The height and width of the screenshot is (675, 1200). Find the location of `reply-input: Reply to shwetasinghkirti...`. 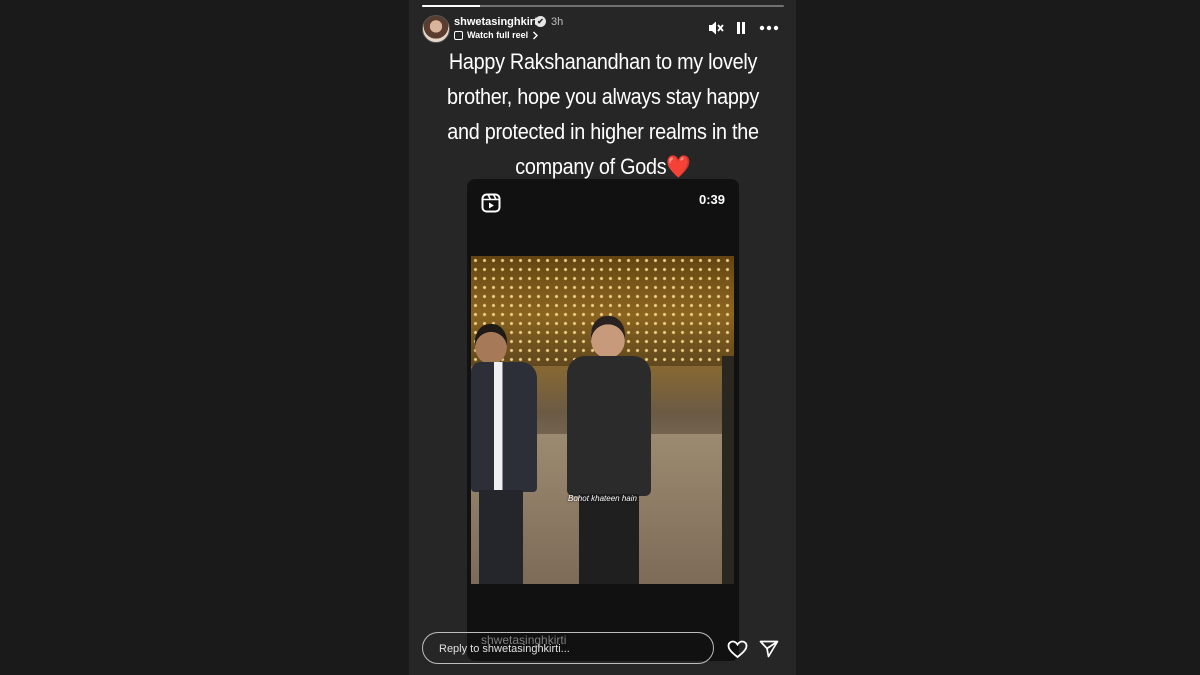

reply-input: Reply to shwetasinghkirti... is located at coordinates (568, 648).